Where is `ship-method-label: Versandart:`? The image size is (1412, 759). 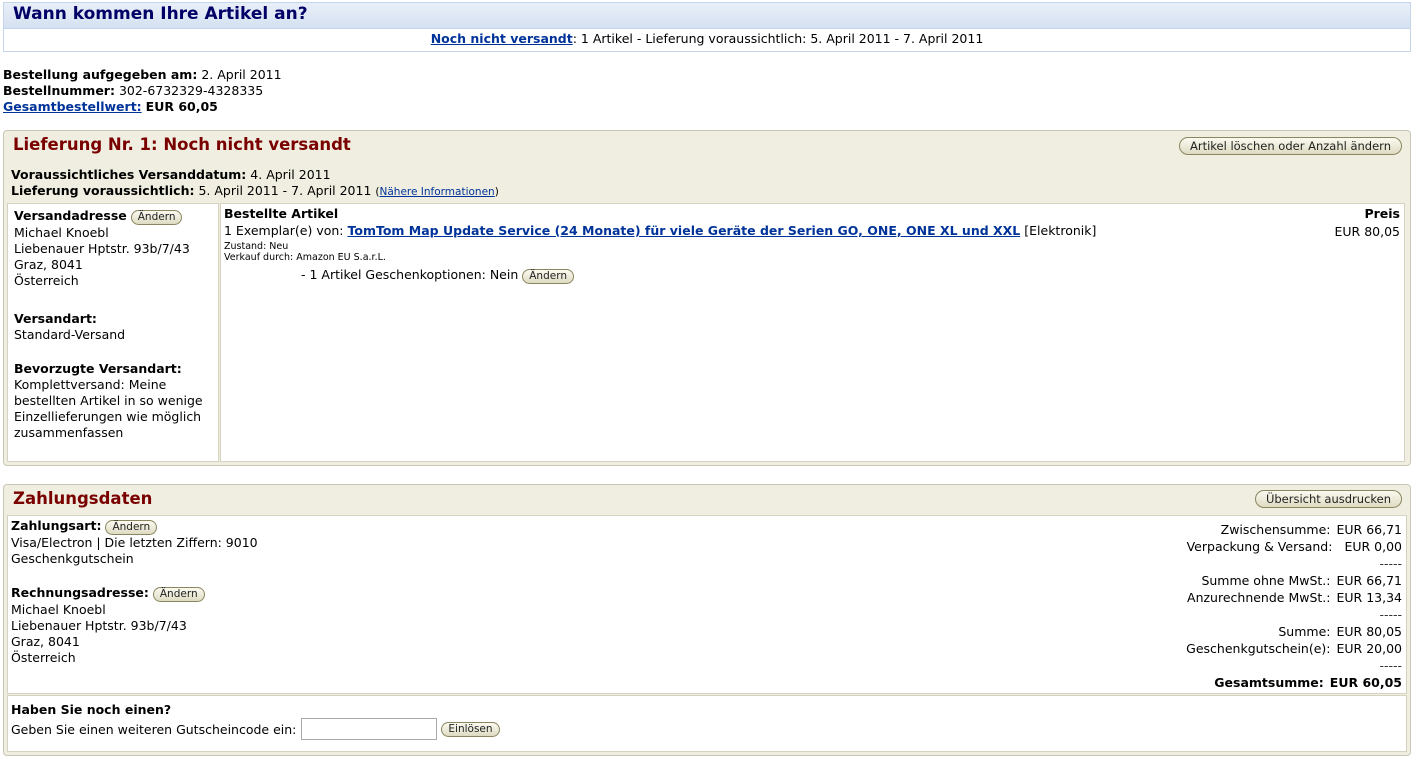
ship-method-label: Versandart: is located at coordinates (55, 318).